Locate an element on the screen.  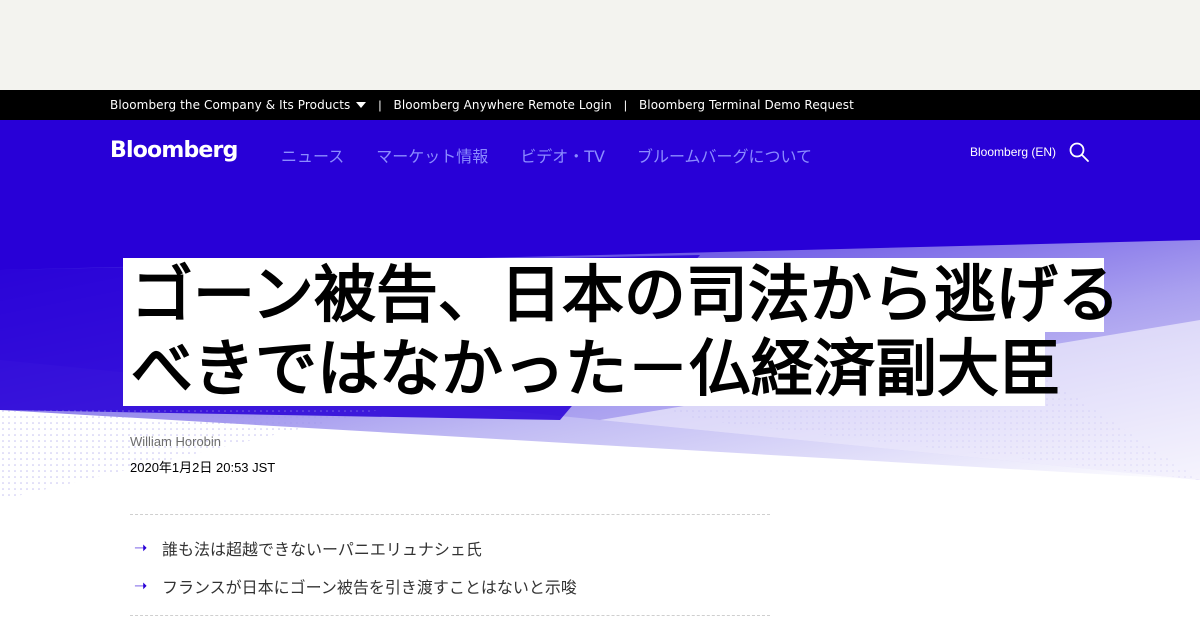
list-item: ➝ 誰も法は超越できないーパニエリュナシェ氏 is located at coordinates (450, 548).